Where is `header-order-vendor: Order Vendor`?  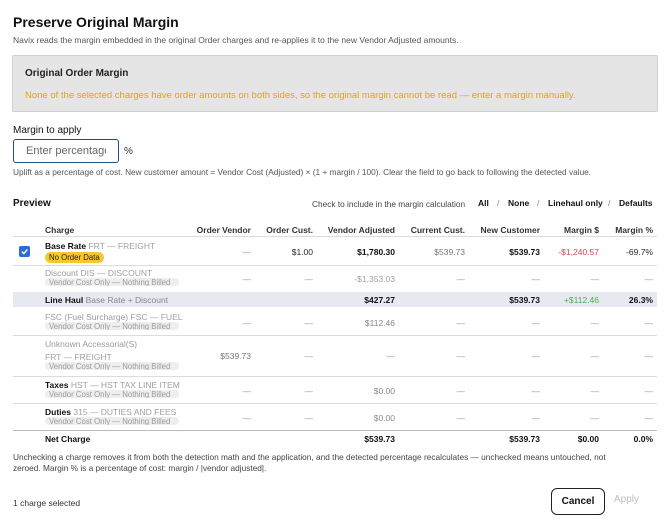 header-order-vendor: Order Vendor is located at coordinates (223, 230).